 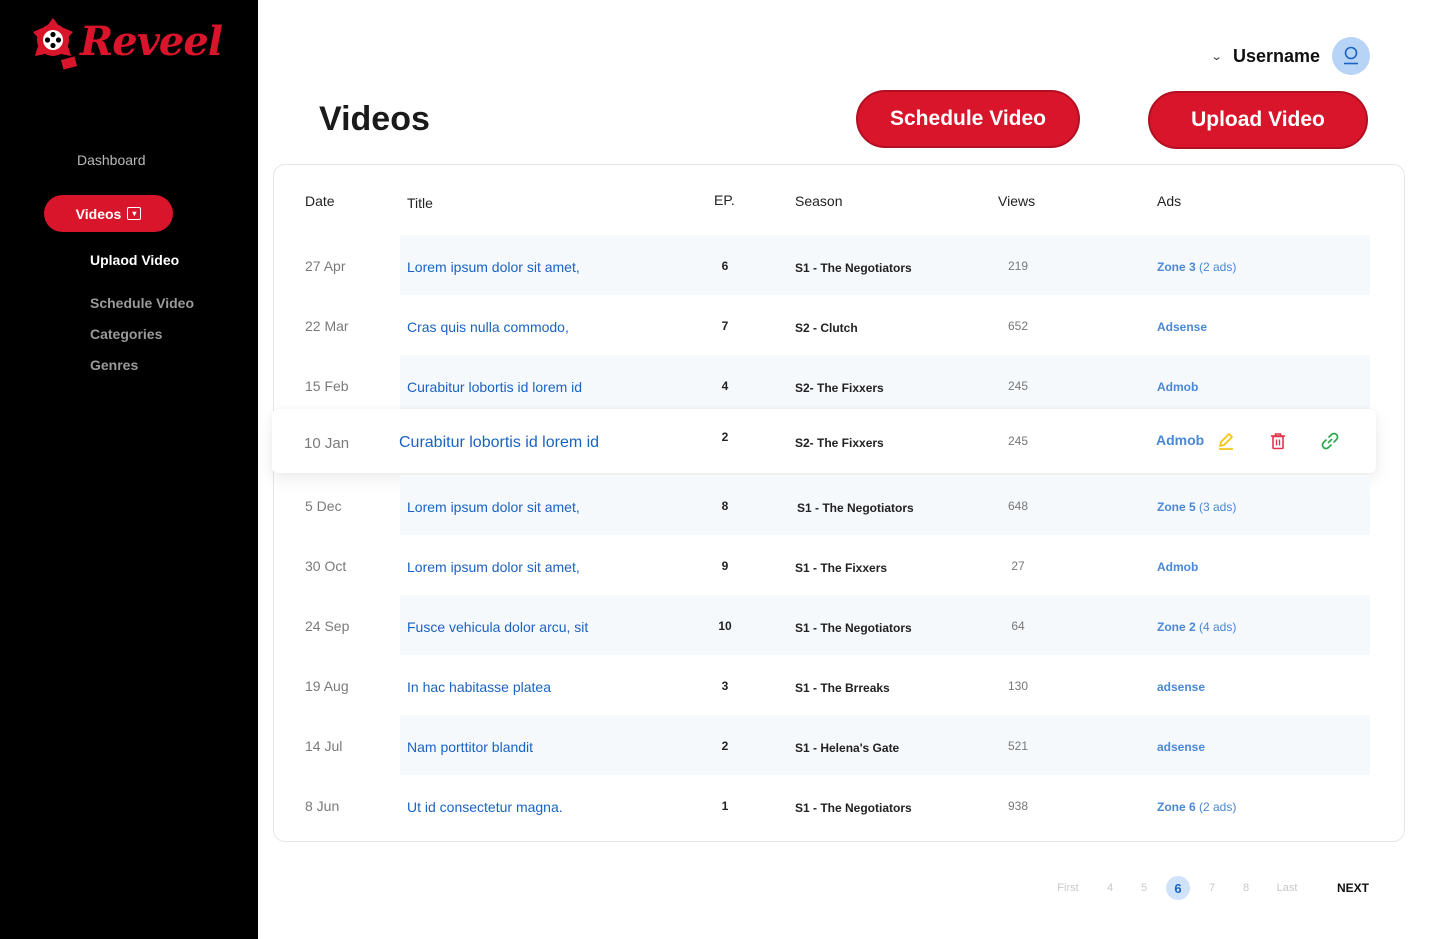 I want to click on pagination-first: First, so click(x=1068, y=888).